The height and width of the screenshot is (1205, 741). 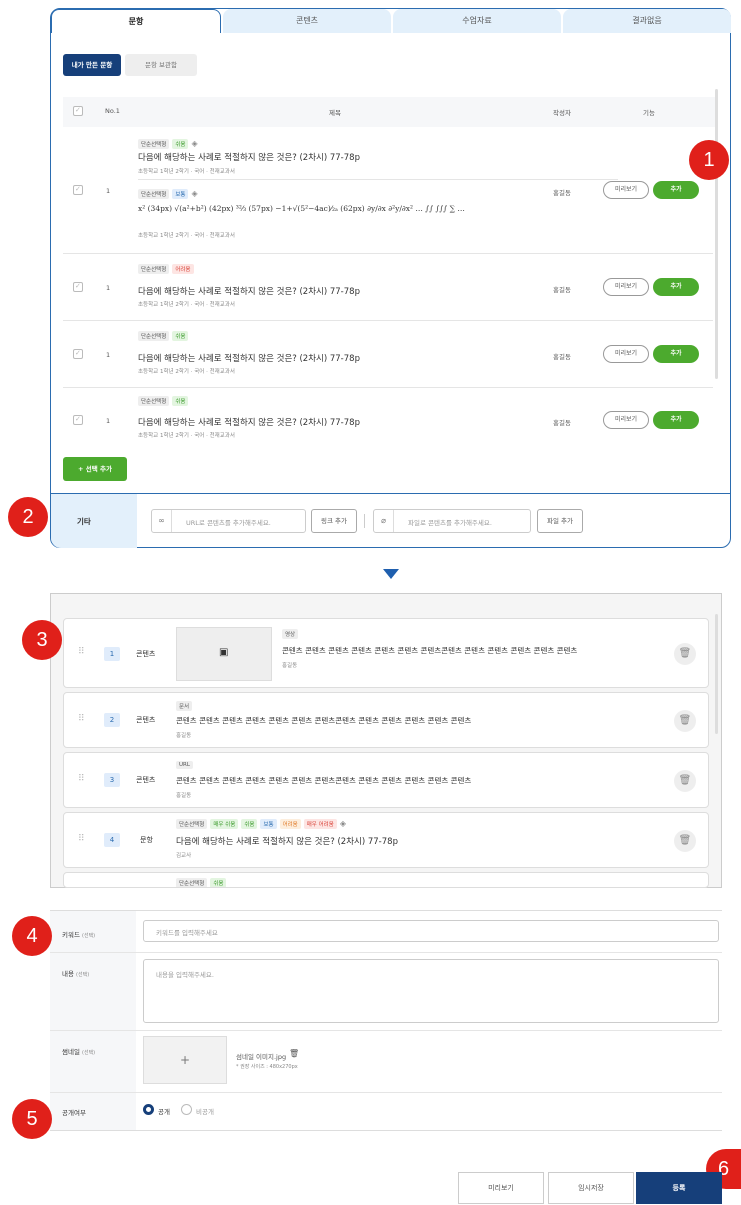 I want to click on step-marker-1: 1, so click(x=709, y=160).